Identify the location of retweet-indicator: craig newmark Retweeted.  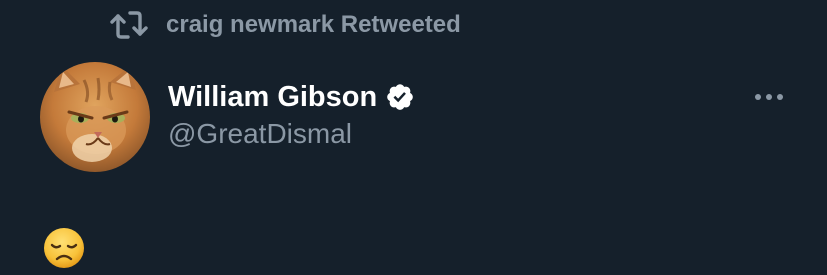
(285, 25).